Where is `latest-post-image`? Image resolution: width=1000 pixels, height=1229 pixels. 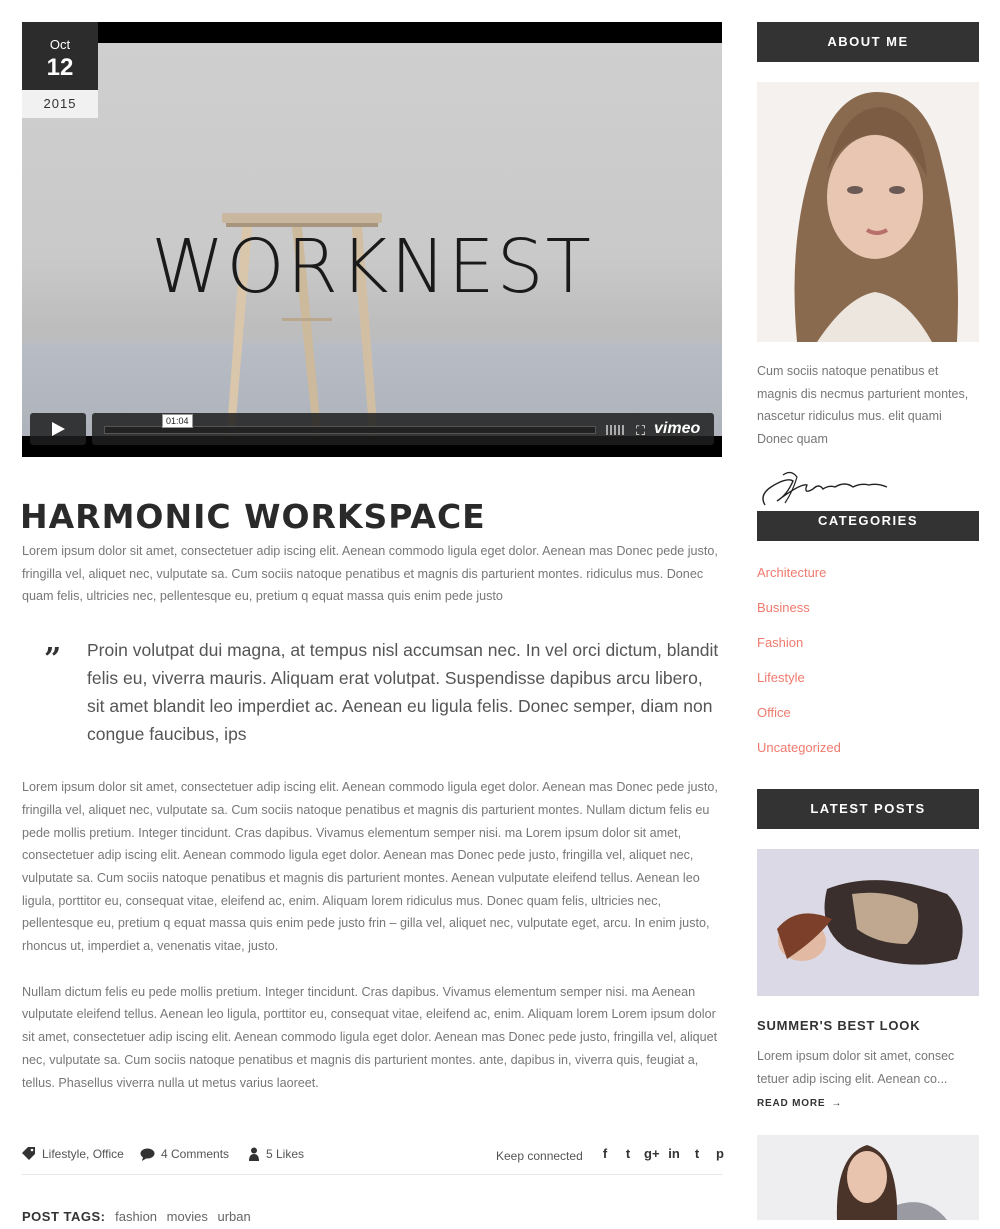
latest-post-image is located at coordinates (868, 922).